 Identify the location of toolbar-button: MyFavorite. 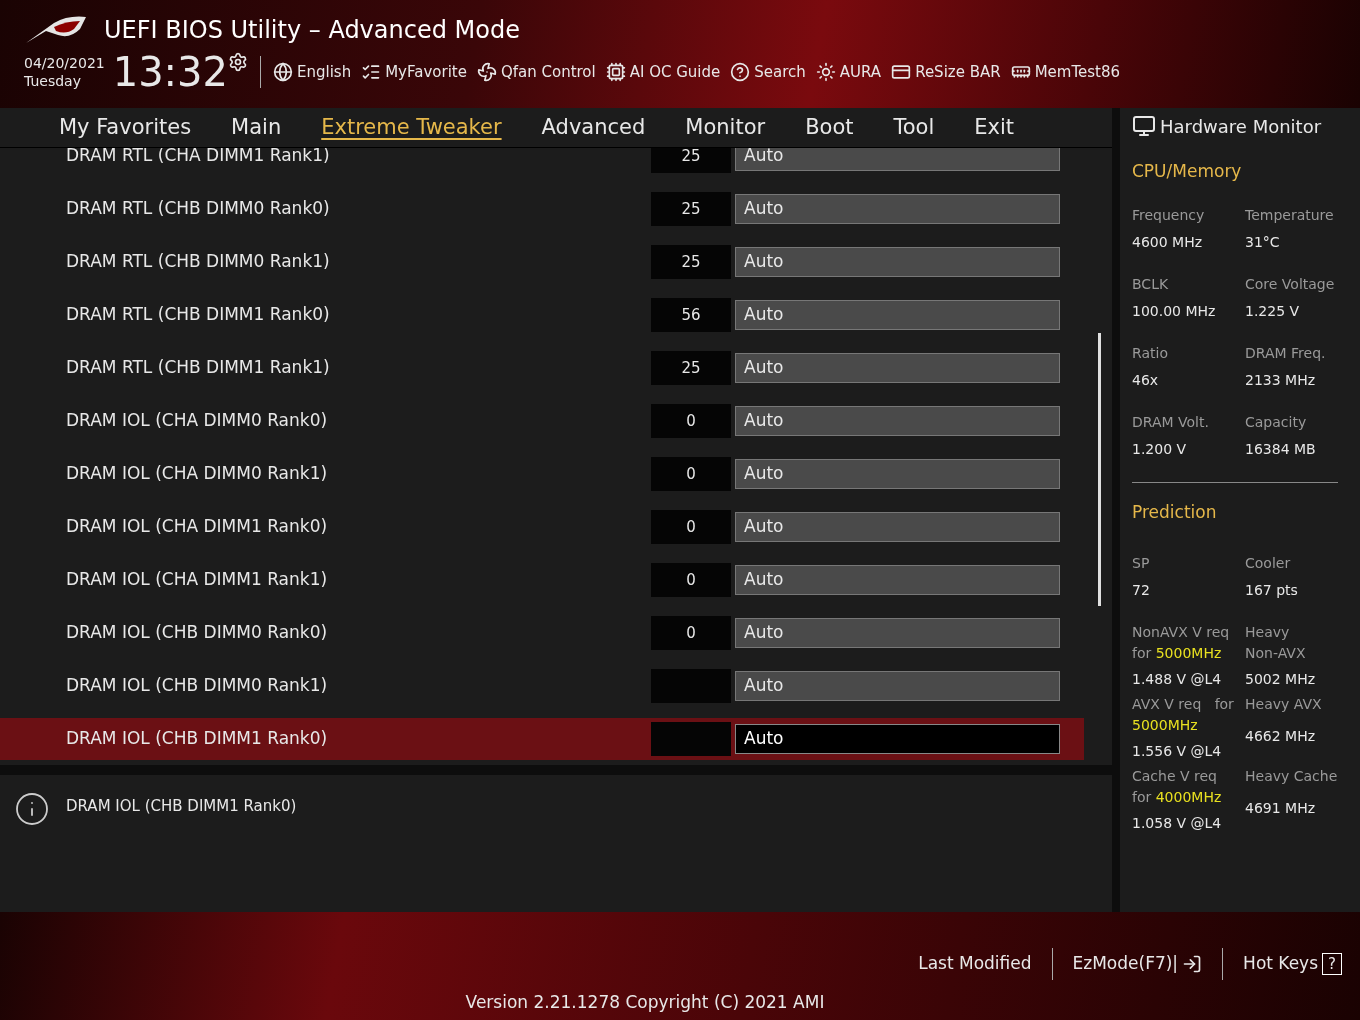
(414, 72).